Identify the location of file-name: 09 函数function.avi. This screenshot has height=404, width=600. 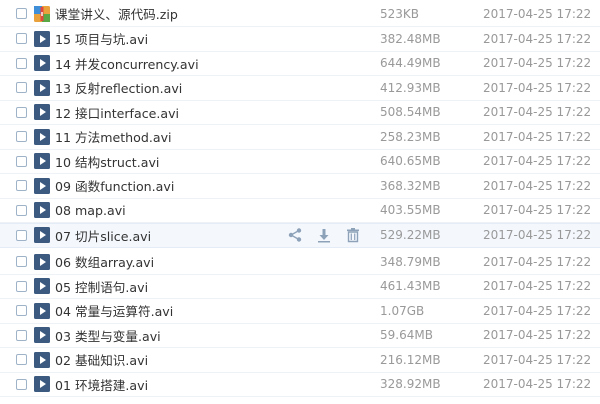
(114, 185).